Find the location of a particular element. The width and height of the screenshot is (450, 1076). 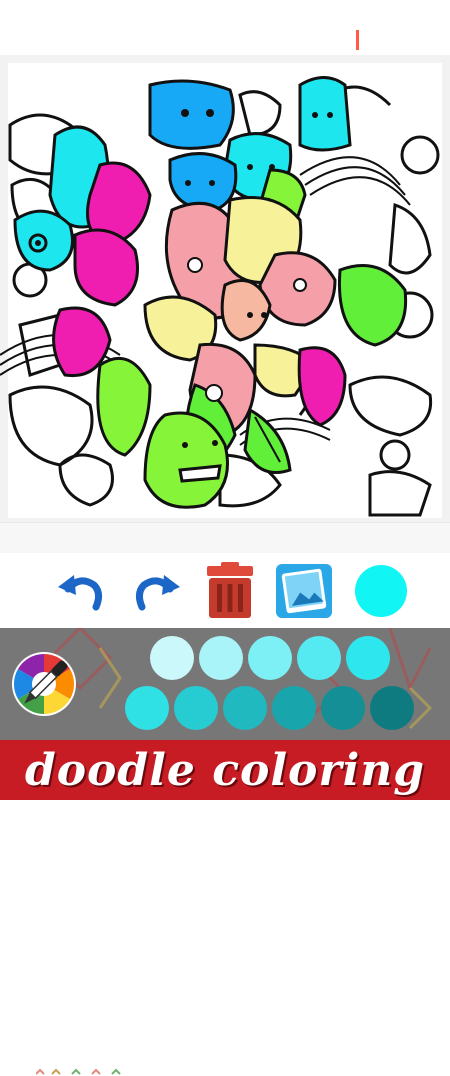

gallery-button is located at coordinates (304, 591).